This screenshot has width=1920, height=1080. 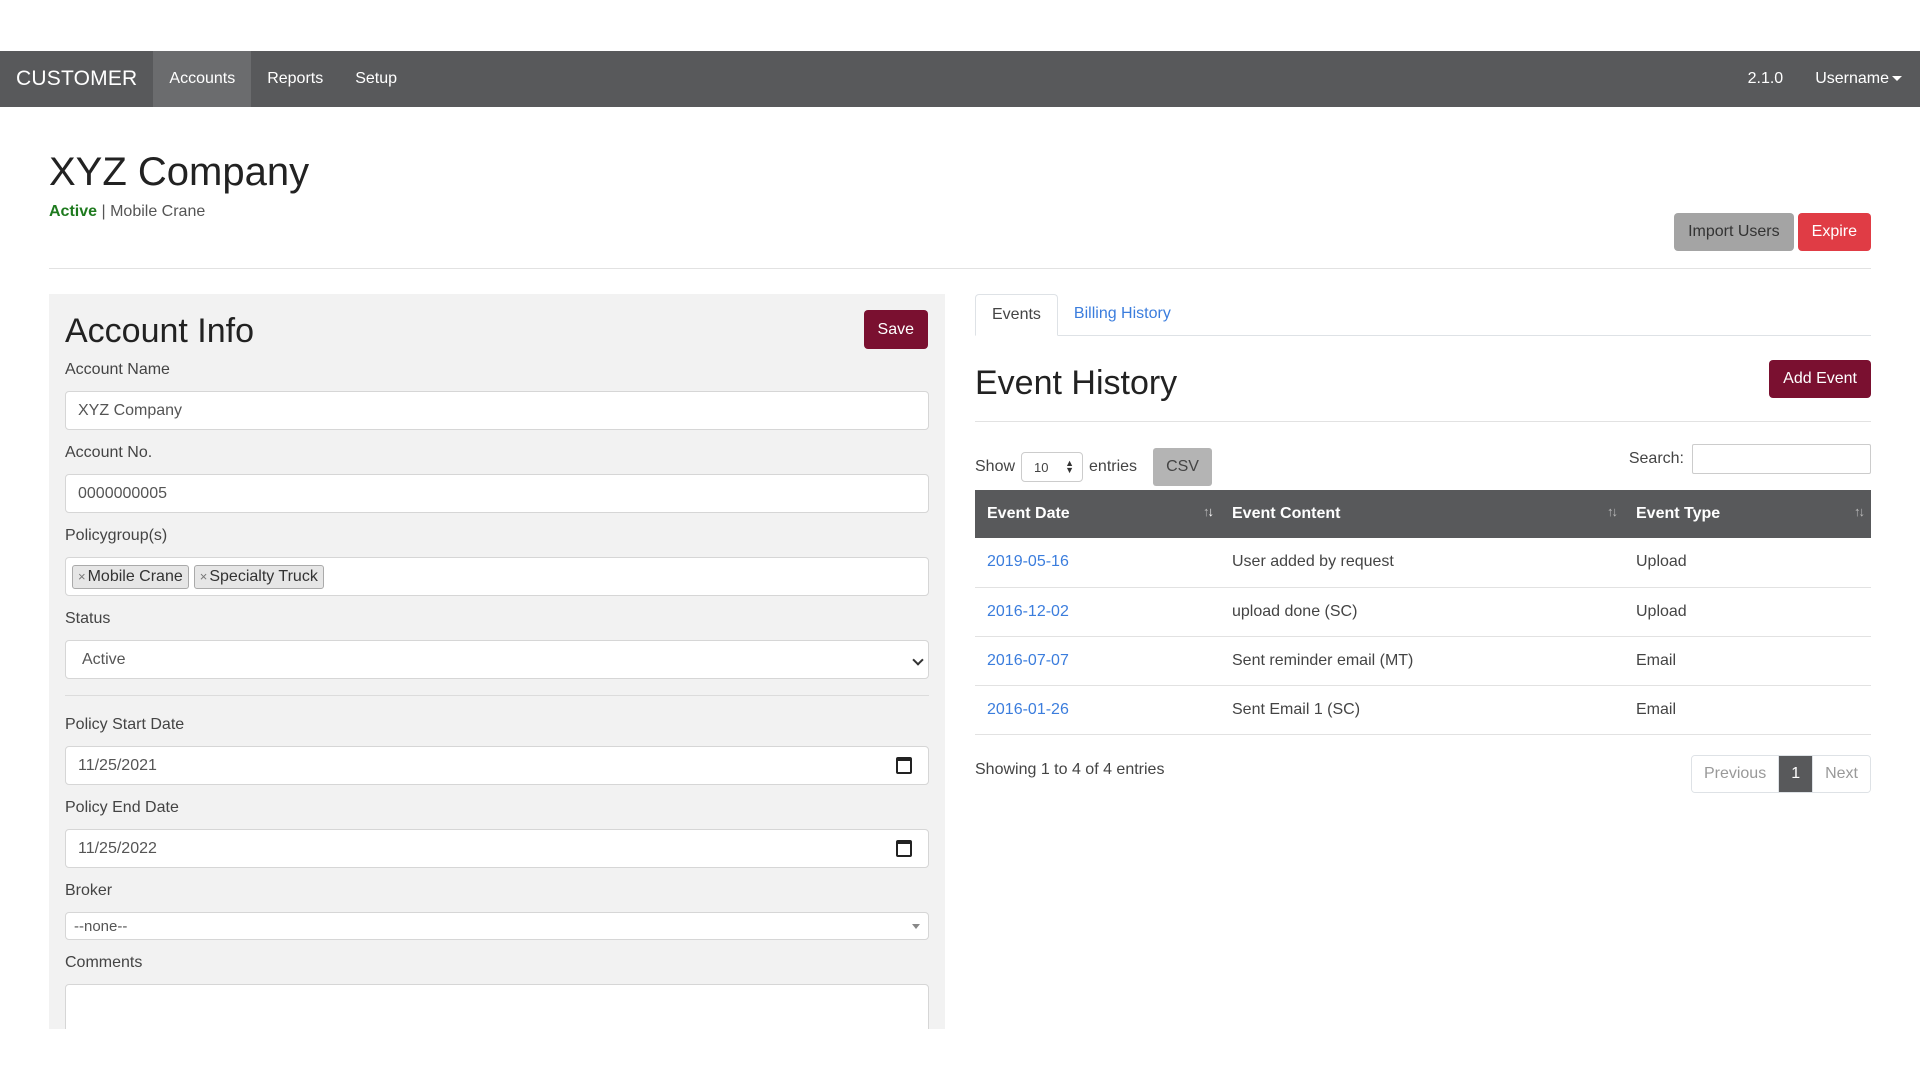 What do you see at coordinates (960, 25) in the screenshot?
I see `top-gap` at bounding box center [960, 25].